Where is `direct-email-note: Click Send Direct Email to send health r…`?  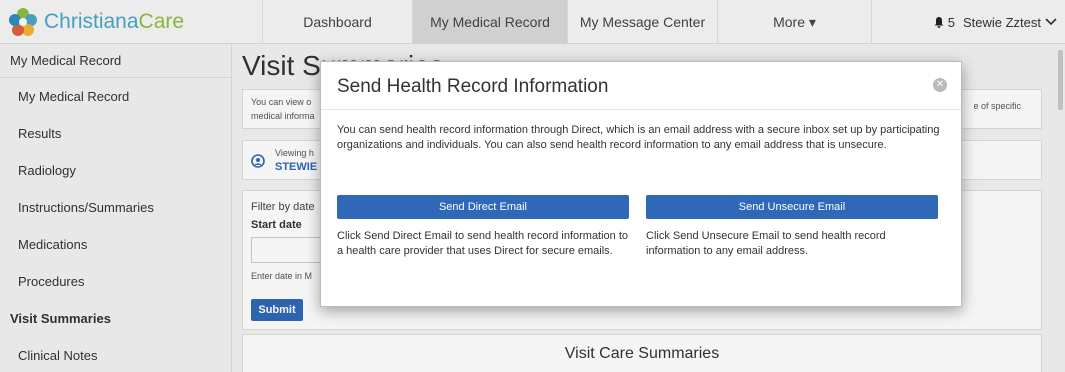 direct-email-note: Click Send Direct Email to send health r… is located at coordinates (483, 243).